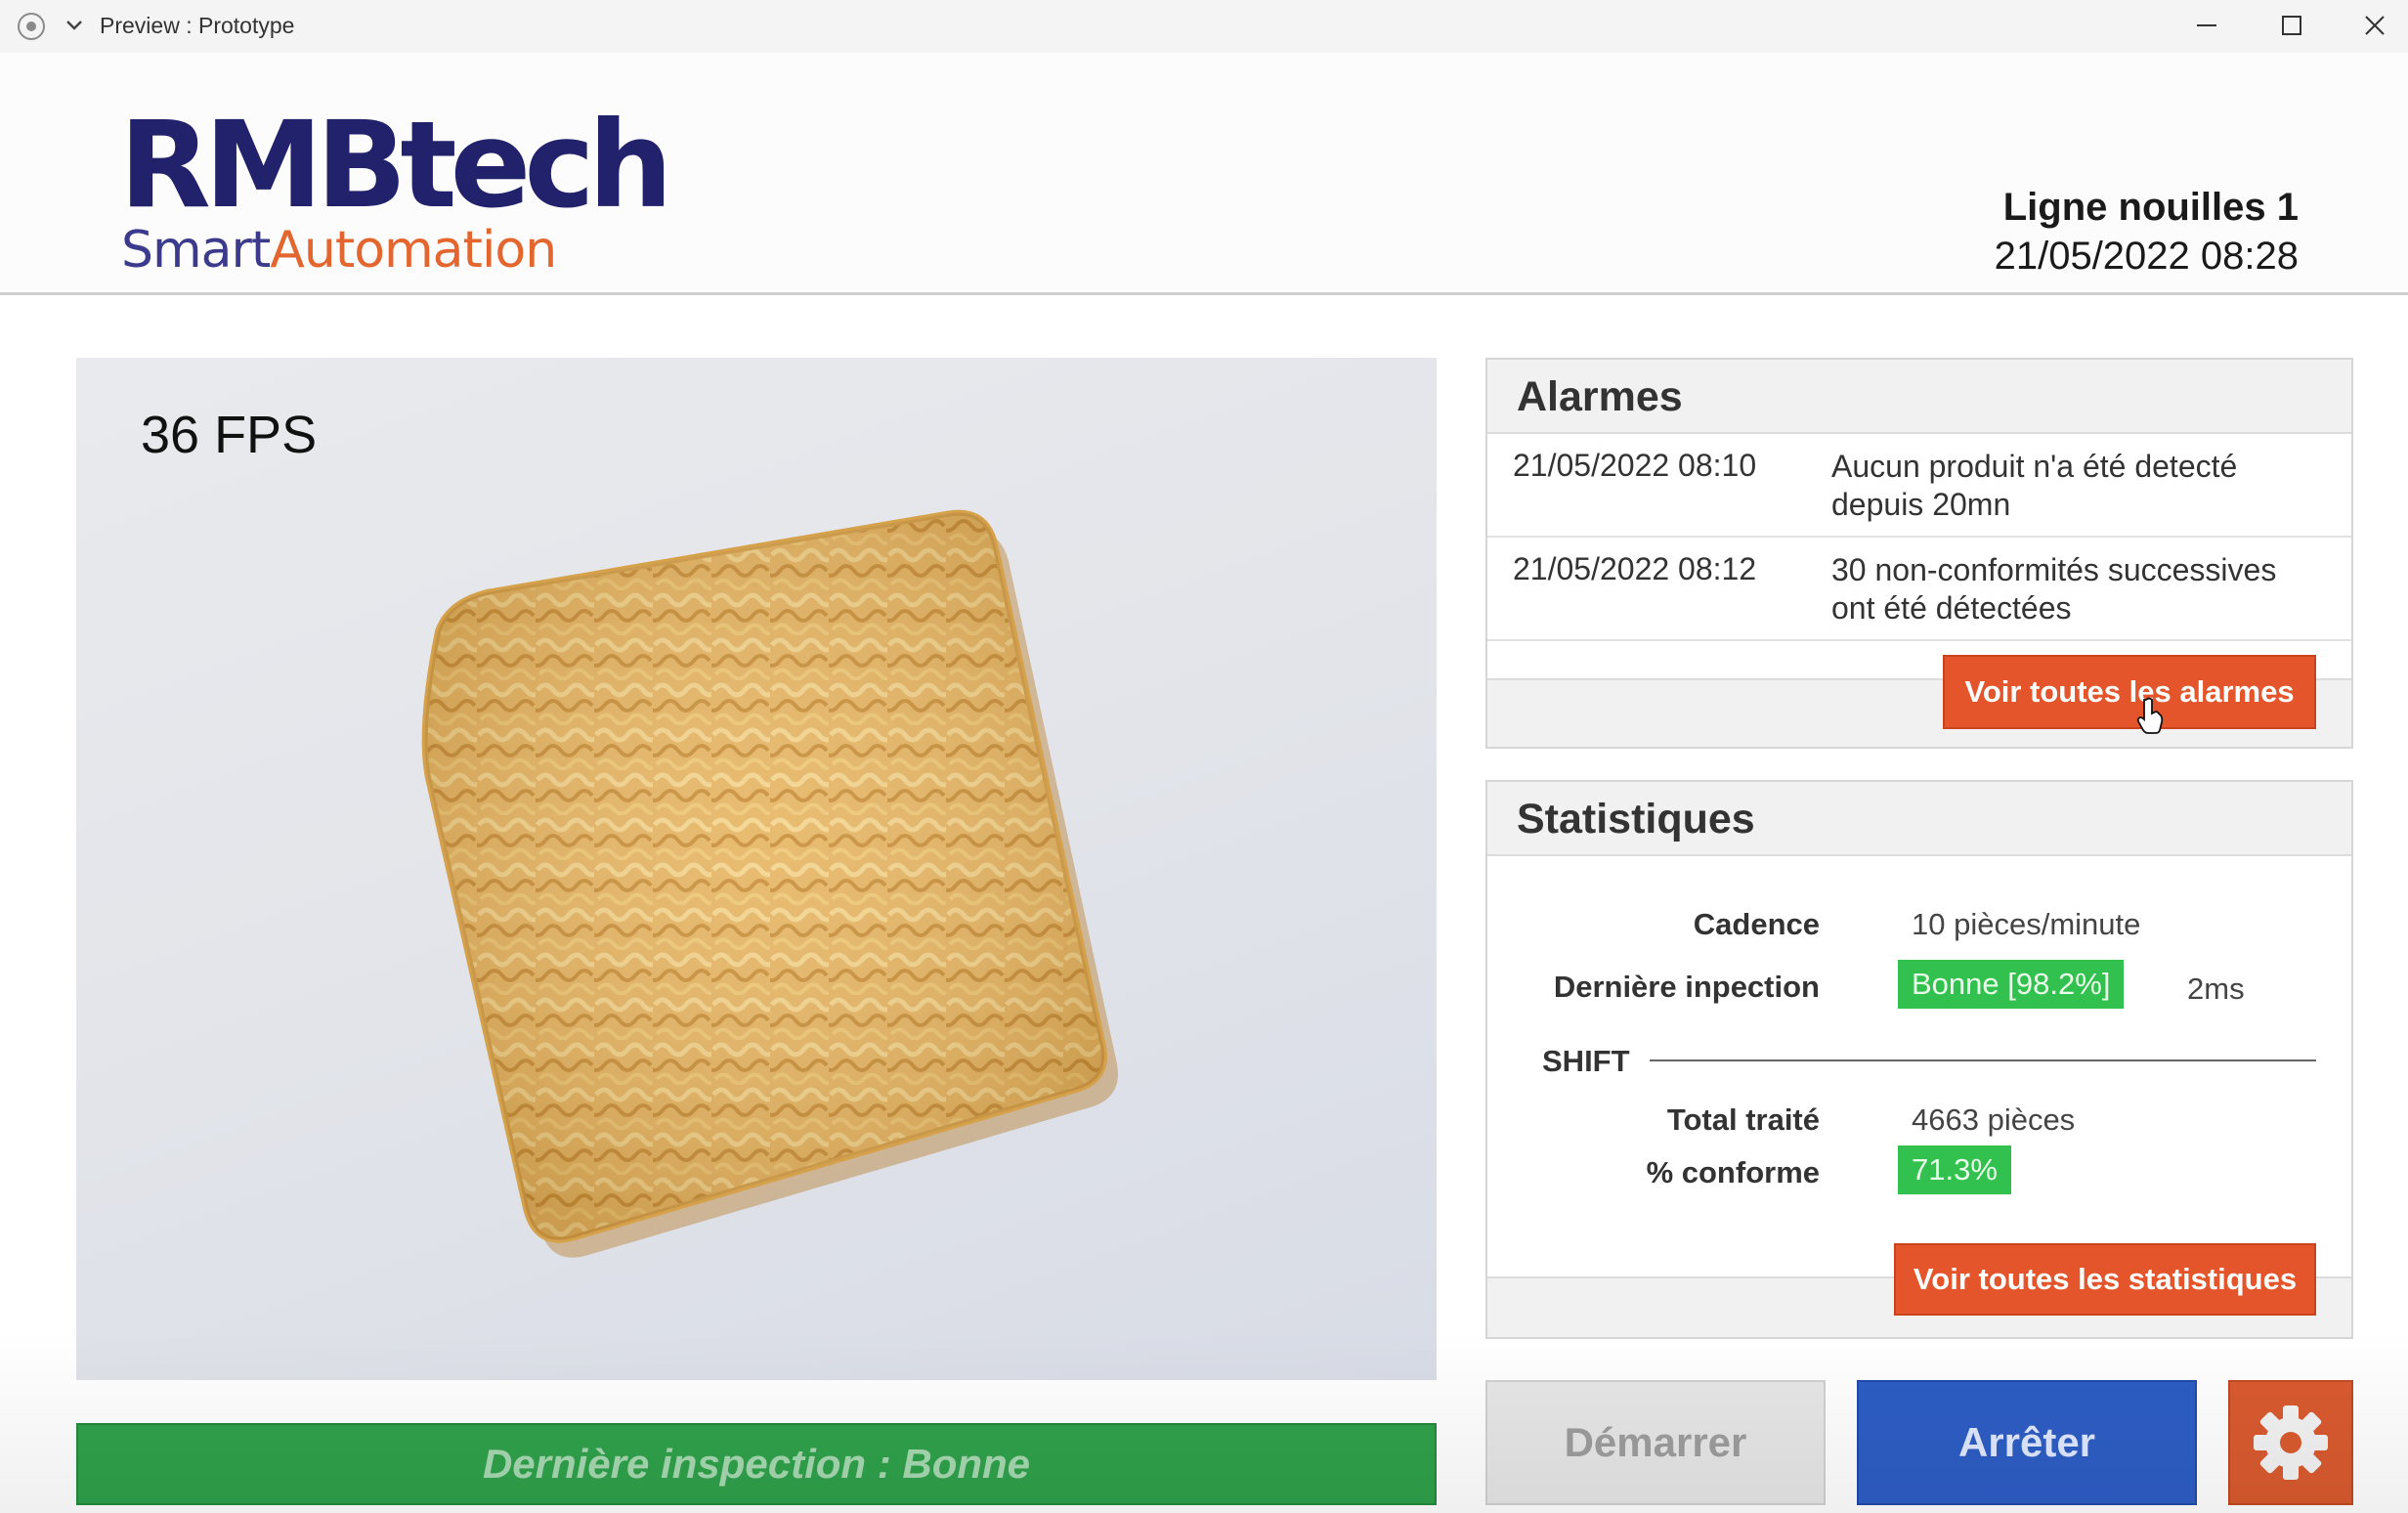  I want to click on logo-tagline-automation: Automation, so click(414, 250).